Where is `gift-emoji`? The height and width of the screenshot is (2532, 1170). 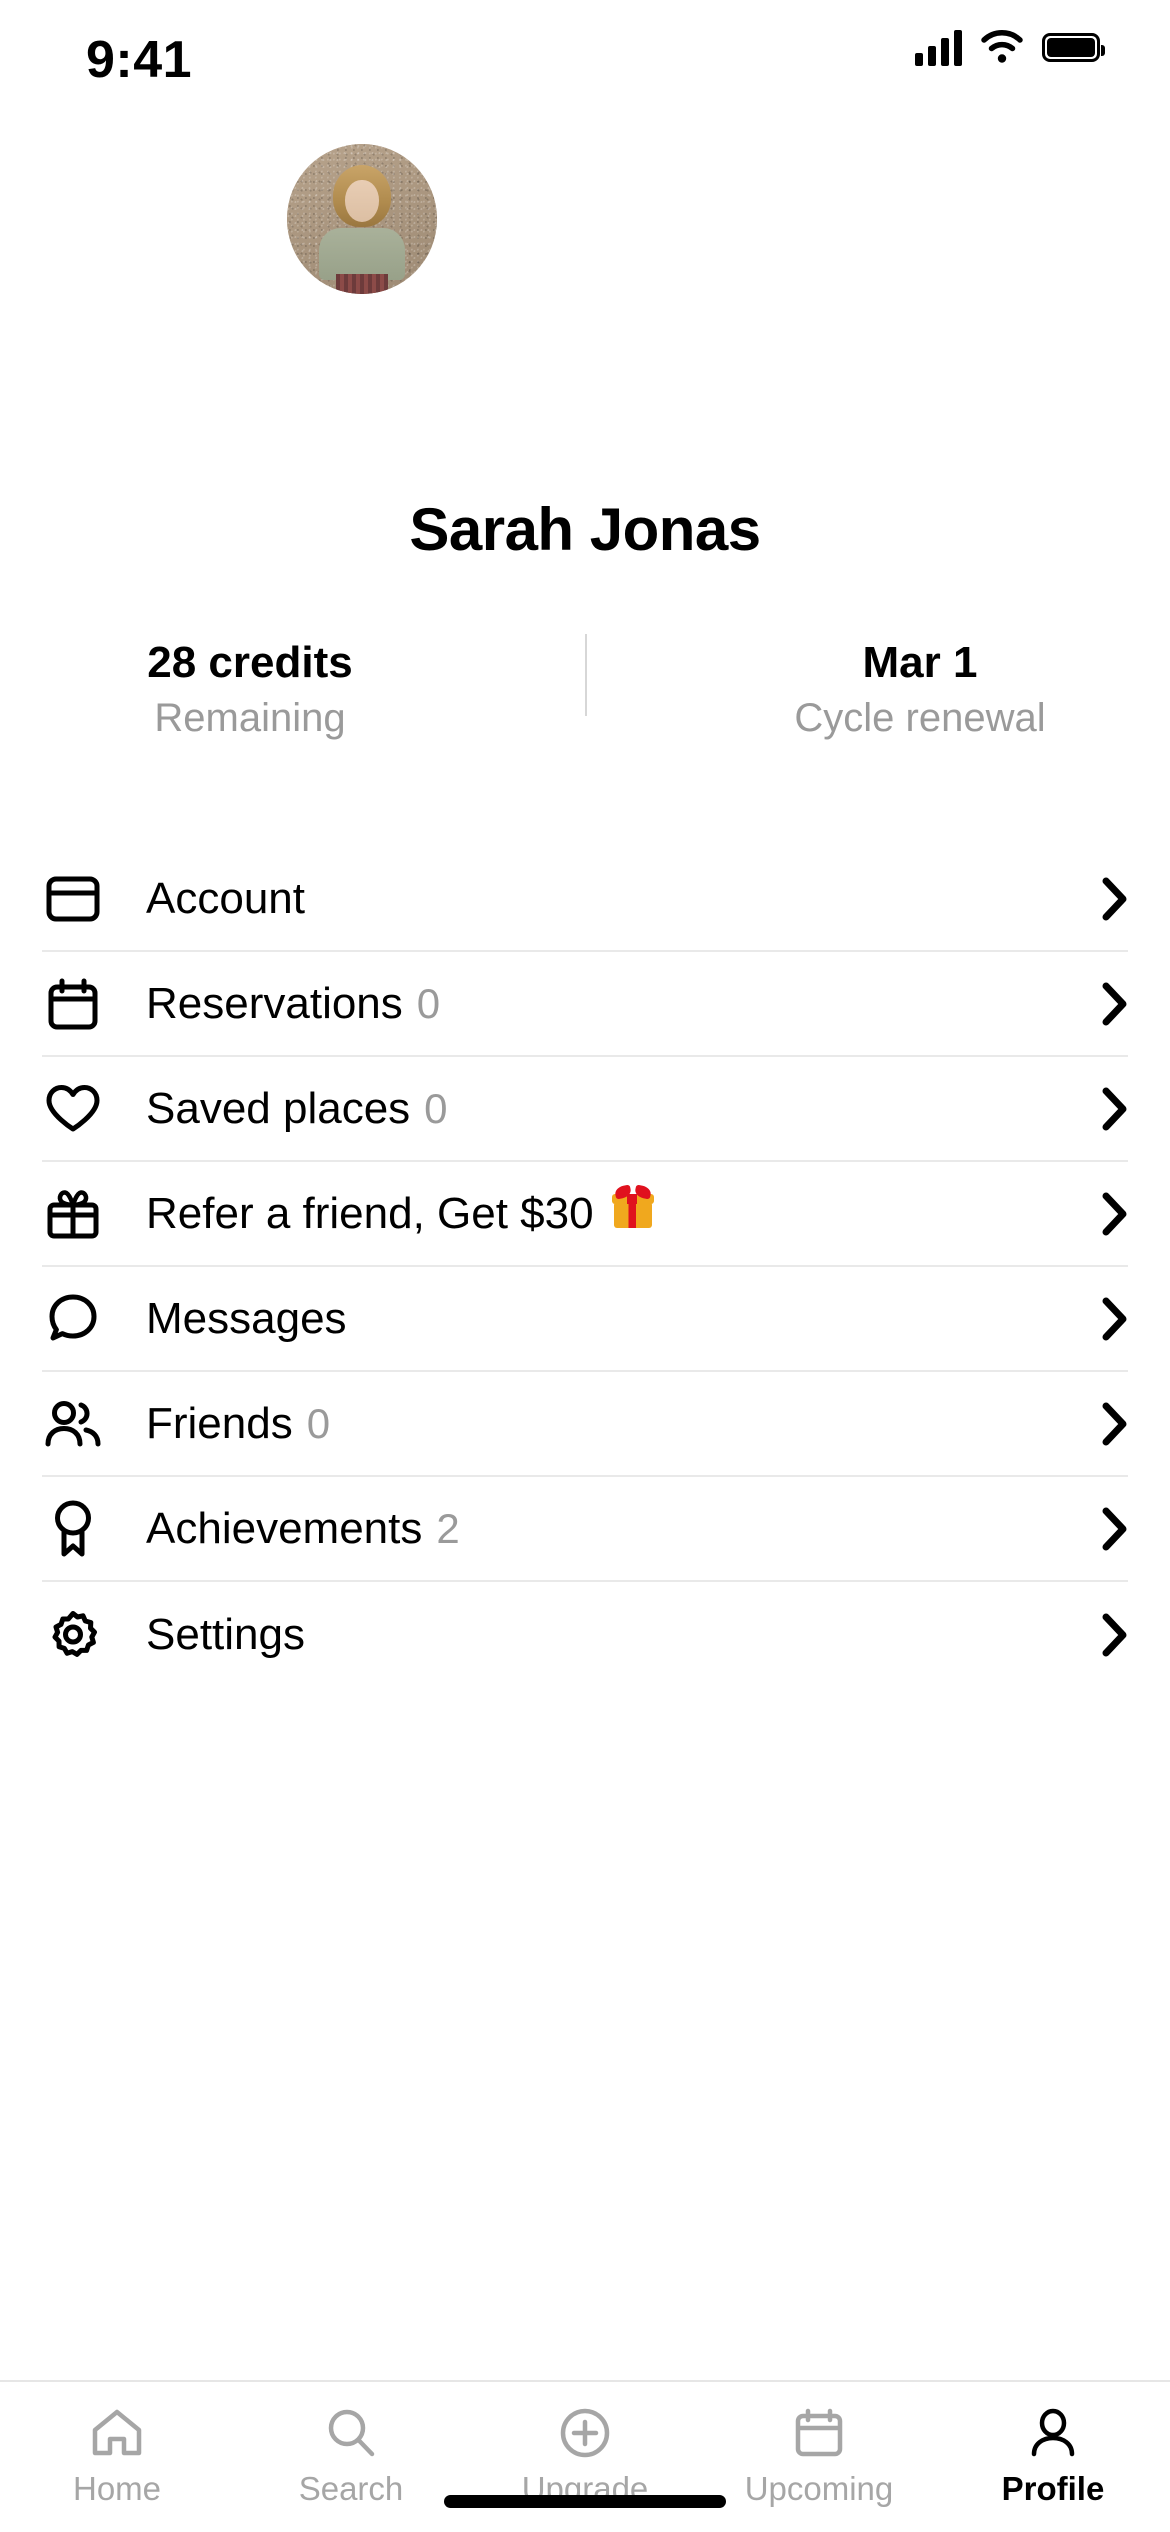
gift-emoji is located at coordinates (632, 1209).